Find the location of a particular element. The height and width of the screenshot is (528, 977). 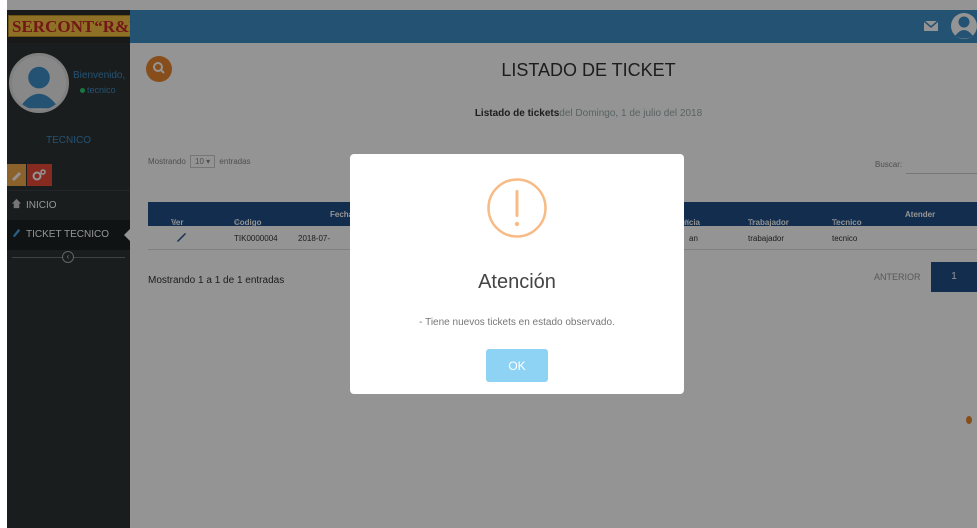

dialog-title: Atención is located at coordinates (517, 282).